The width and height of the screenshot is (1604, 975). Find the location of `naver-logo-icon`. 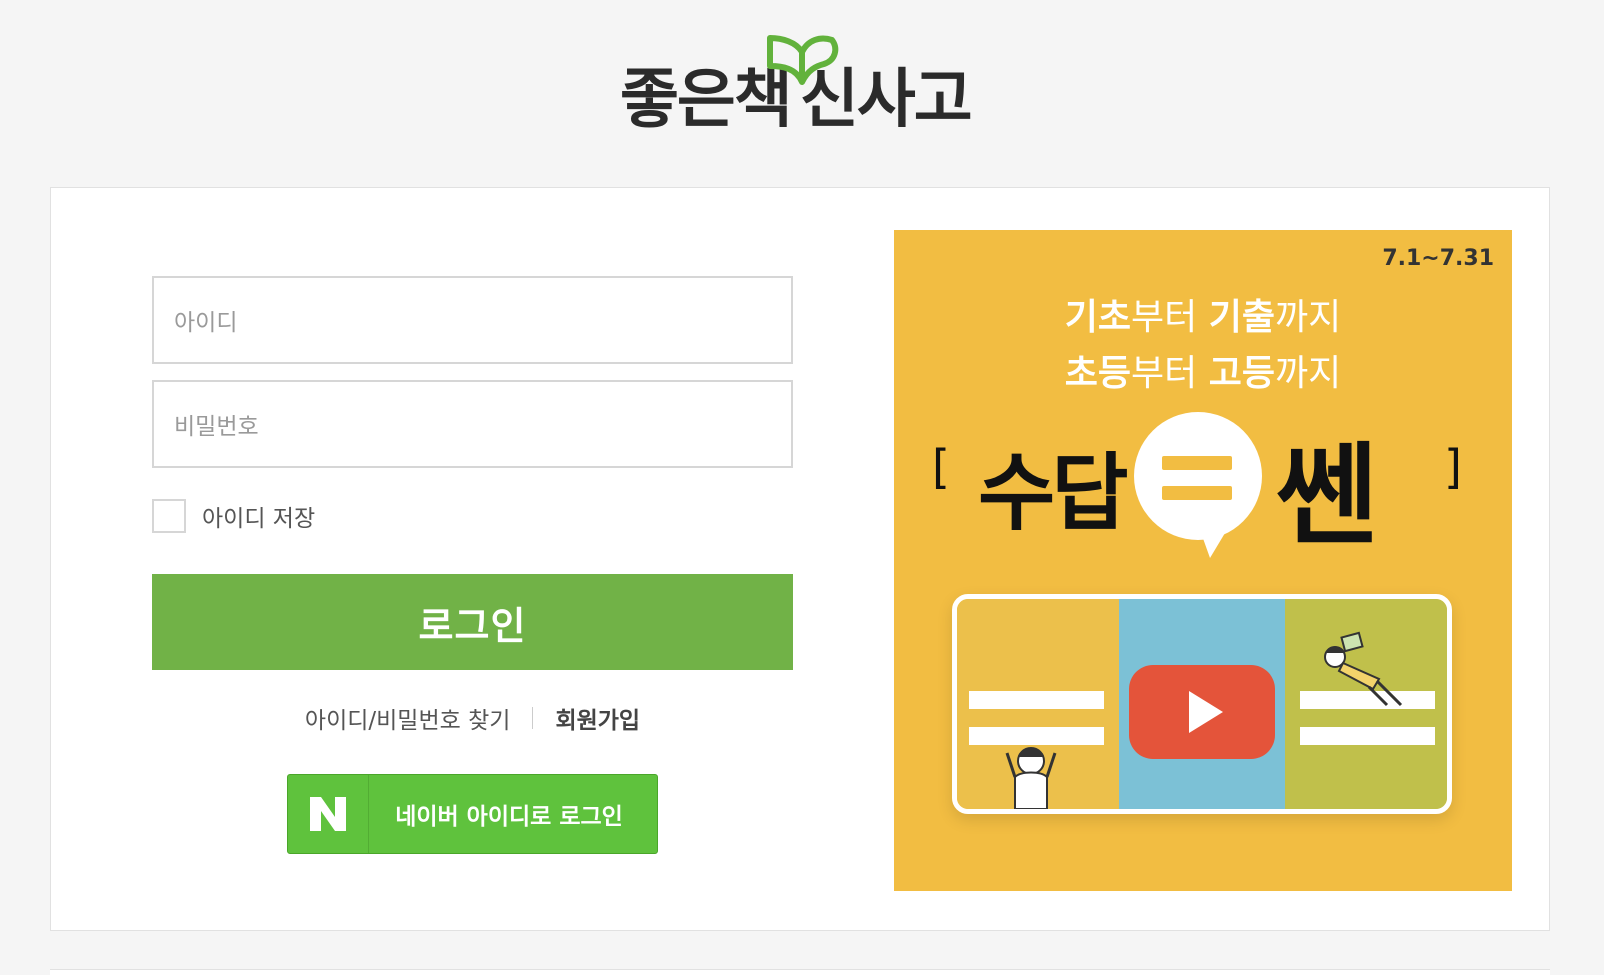

naver-logo-icon is located at coordinates (328, 814).